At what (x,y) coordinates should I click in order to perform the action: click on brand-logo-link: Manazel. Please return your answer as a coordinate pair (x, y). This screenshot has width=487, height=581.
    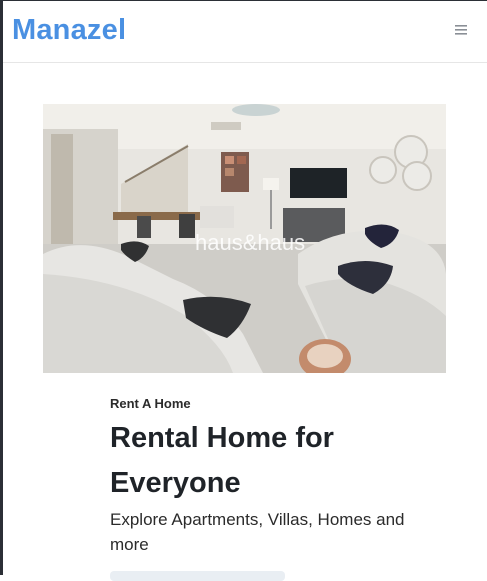
    Looking at the image, I should click on (69, 30).